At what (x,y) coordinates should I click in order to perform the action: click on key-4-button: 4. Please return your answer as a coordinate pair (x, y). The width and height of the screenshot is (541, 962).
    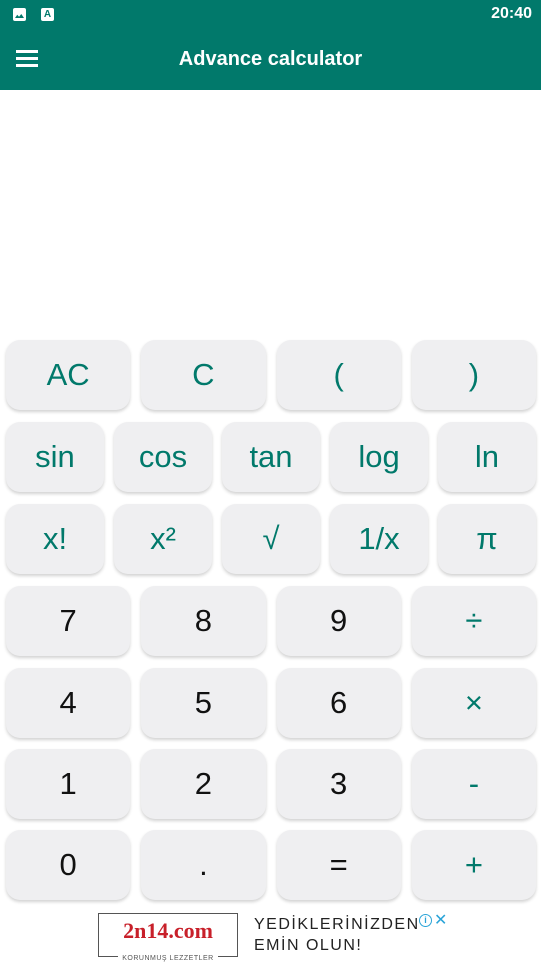
    Looking at the image, I should click on (68, 703).